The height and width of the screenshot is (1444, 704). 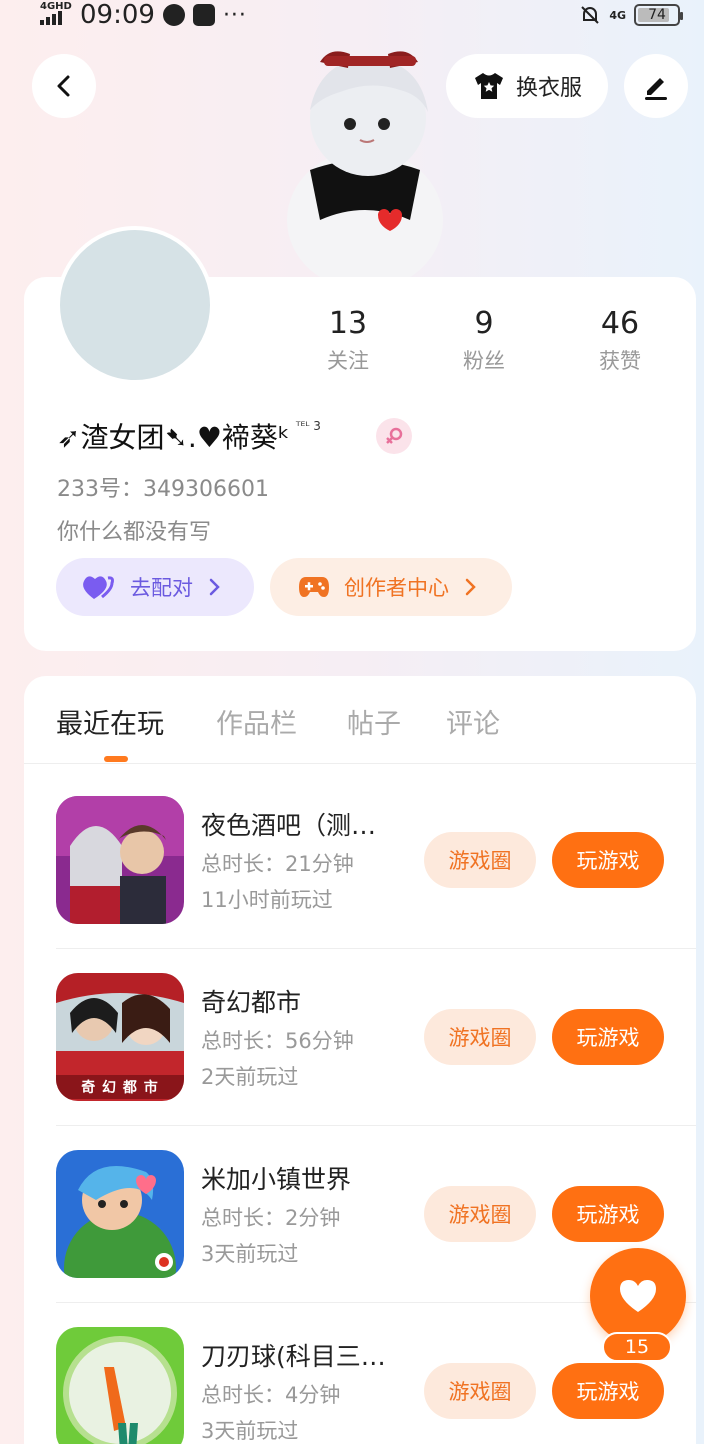 What do you see at coordinates (348, 323) in the screenshot?
I see `stat-following-value: 13` at bounding box center [348, 323].